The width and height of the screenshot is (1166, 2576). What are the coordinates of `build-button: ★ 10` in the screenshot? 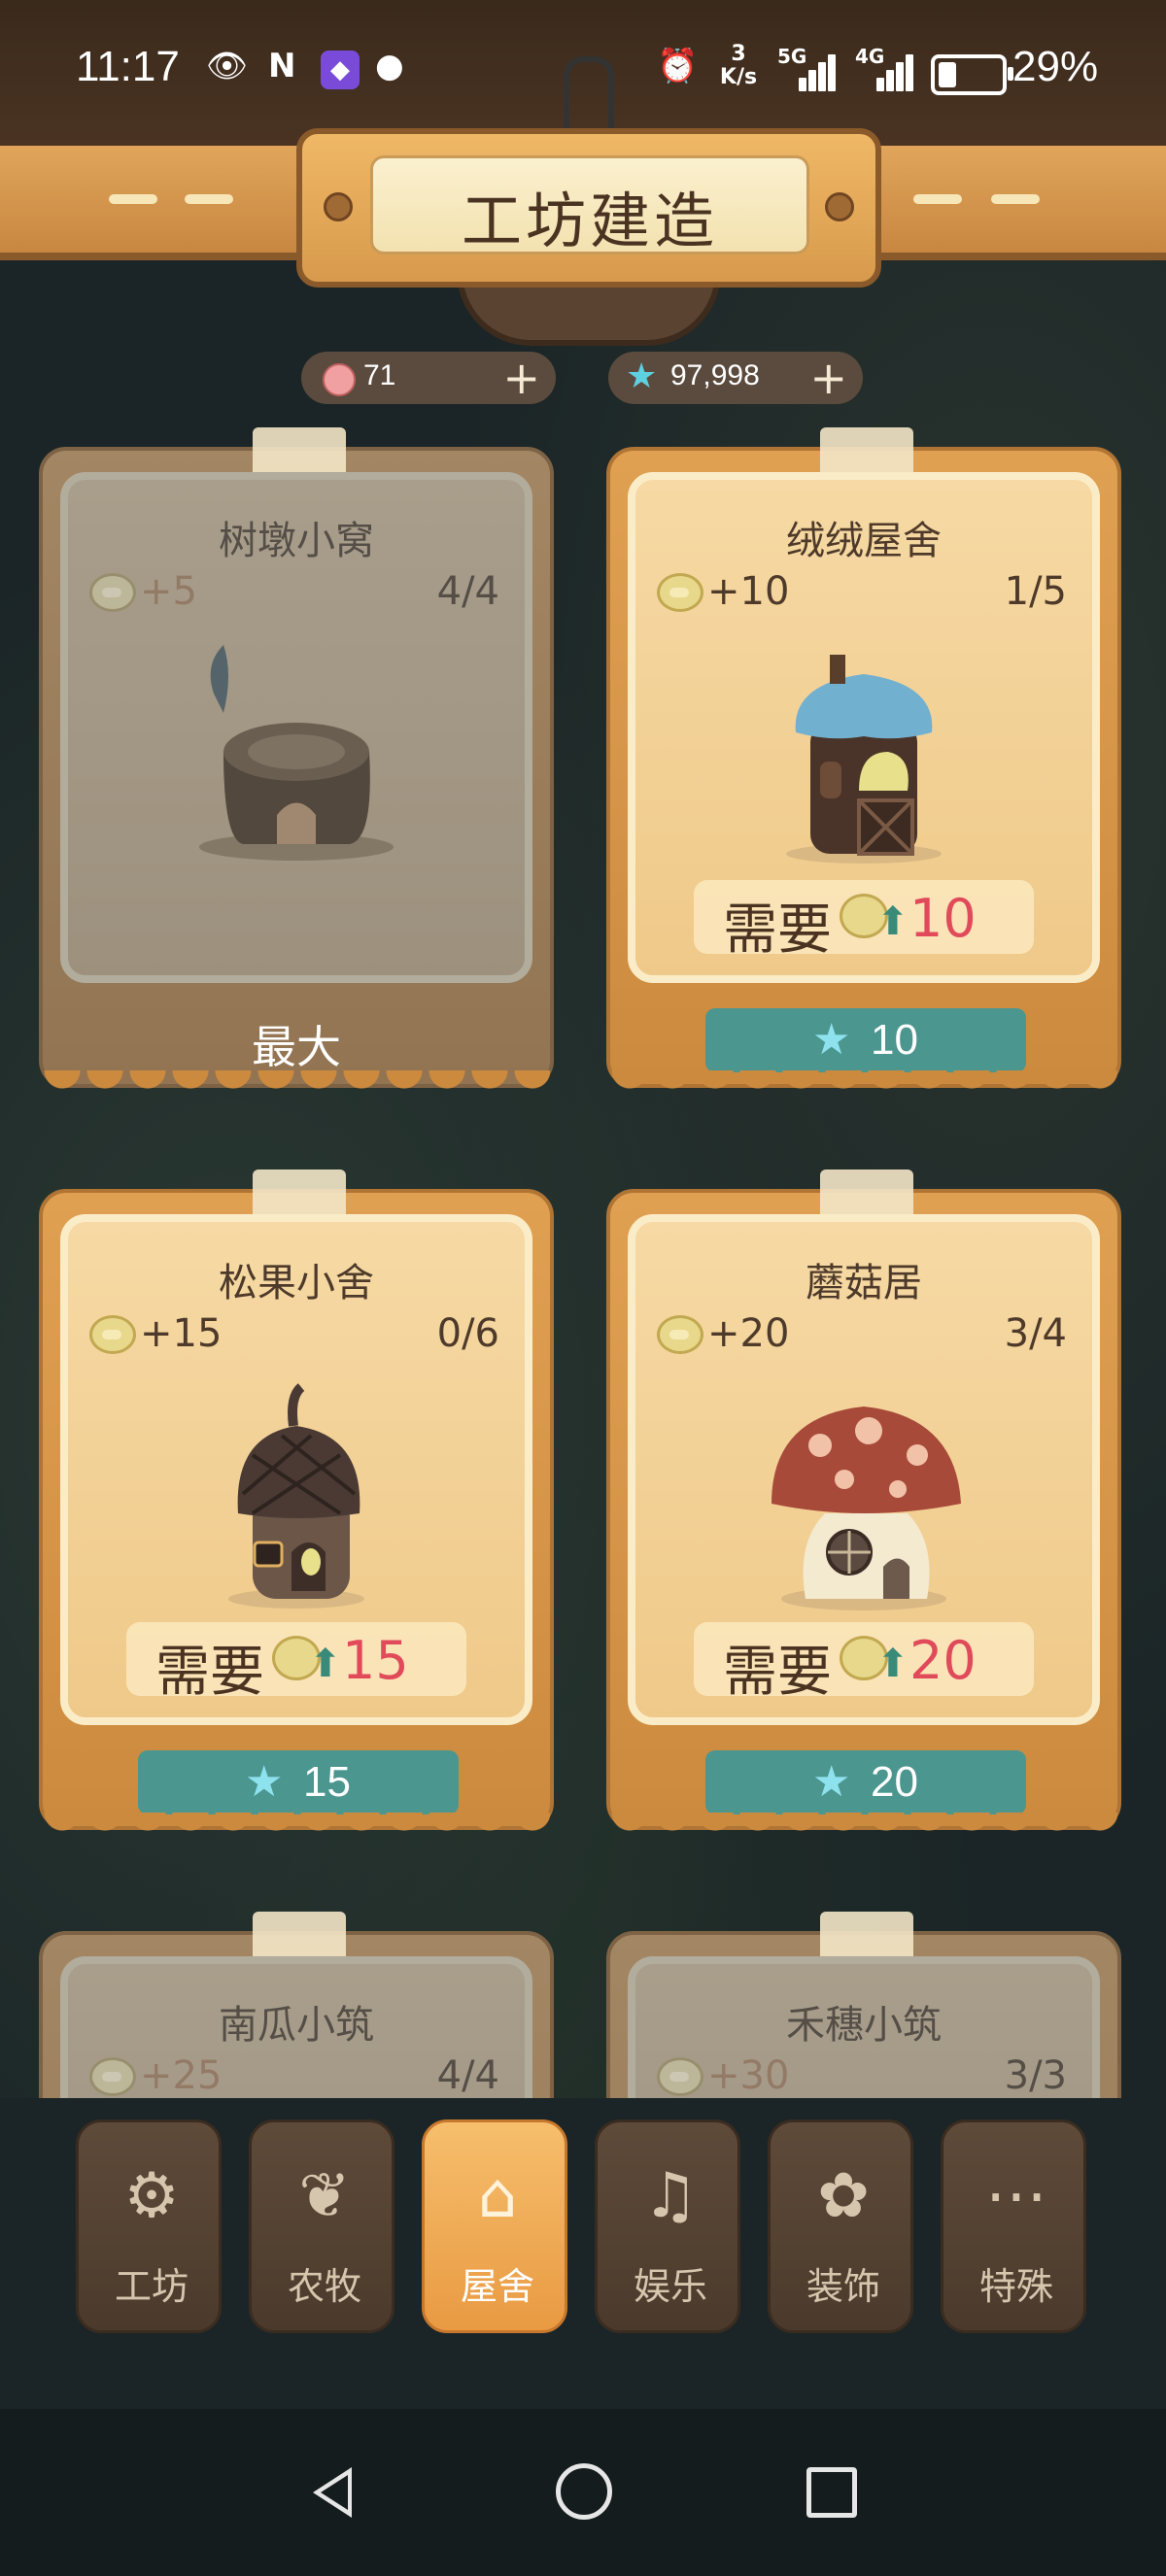 It's located at (865, 1040).